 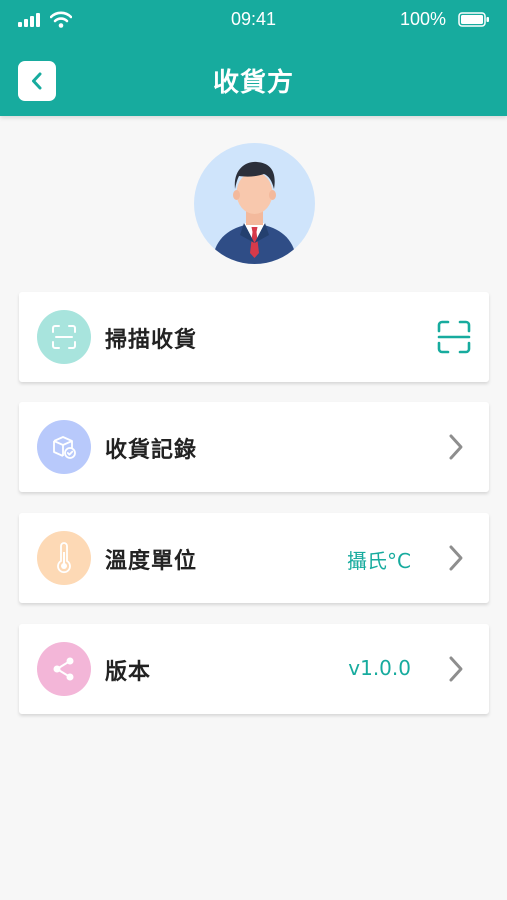 I want to click on menu-item-receive-records: 收貨記錄, so click(x=254, y=447).